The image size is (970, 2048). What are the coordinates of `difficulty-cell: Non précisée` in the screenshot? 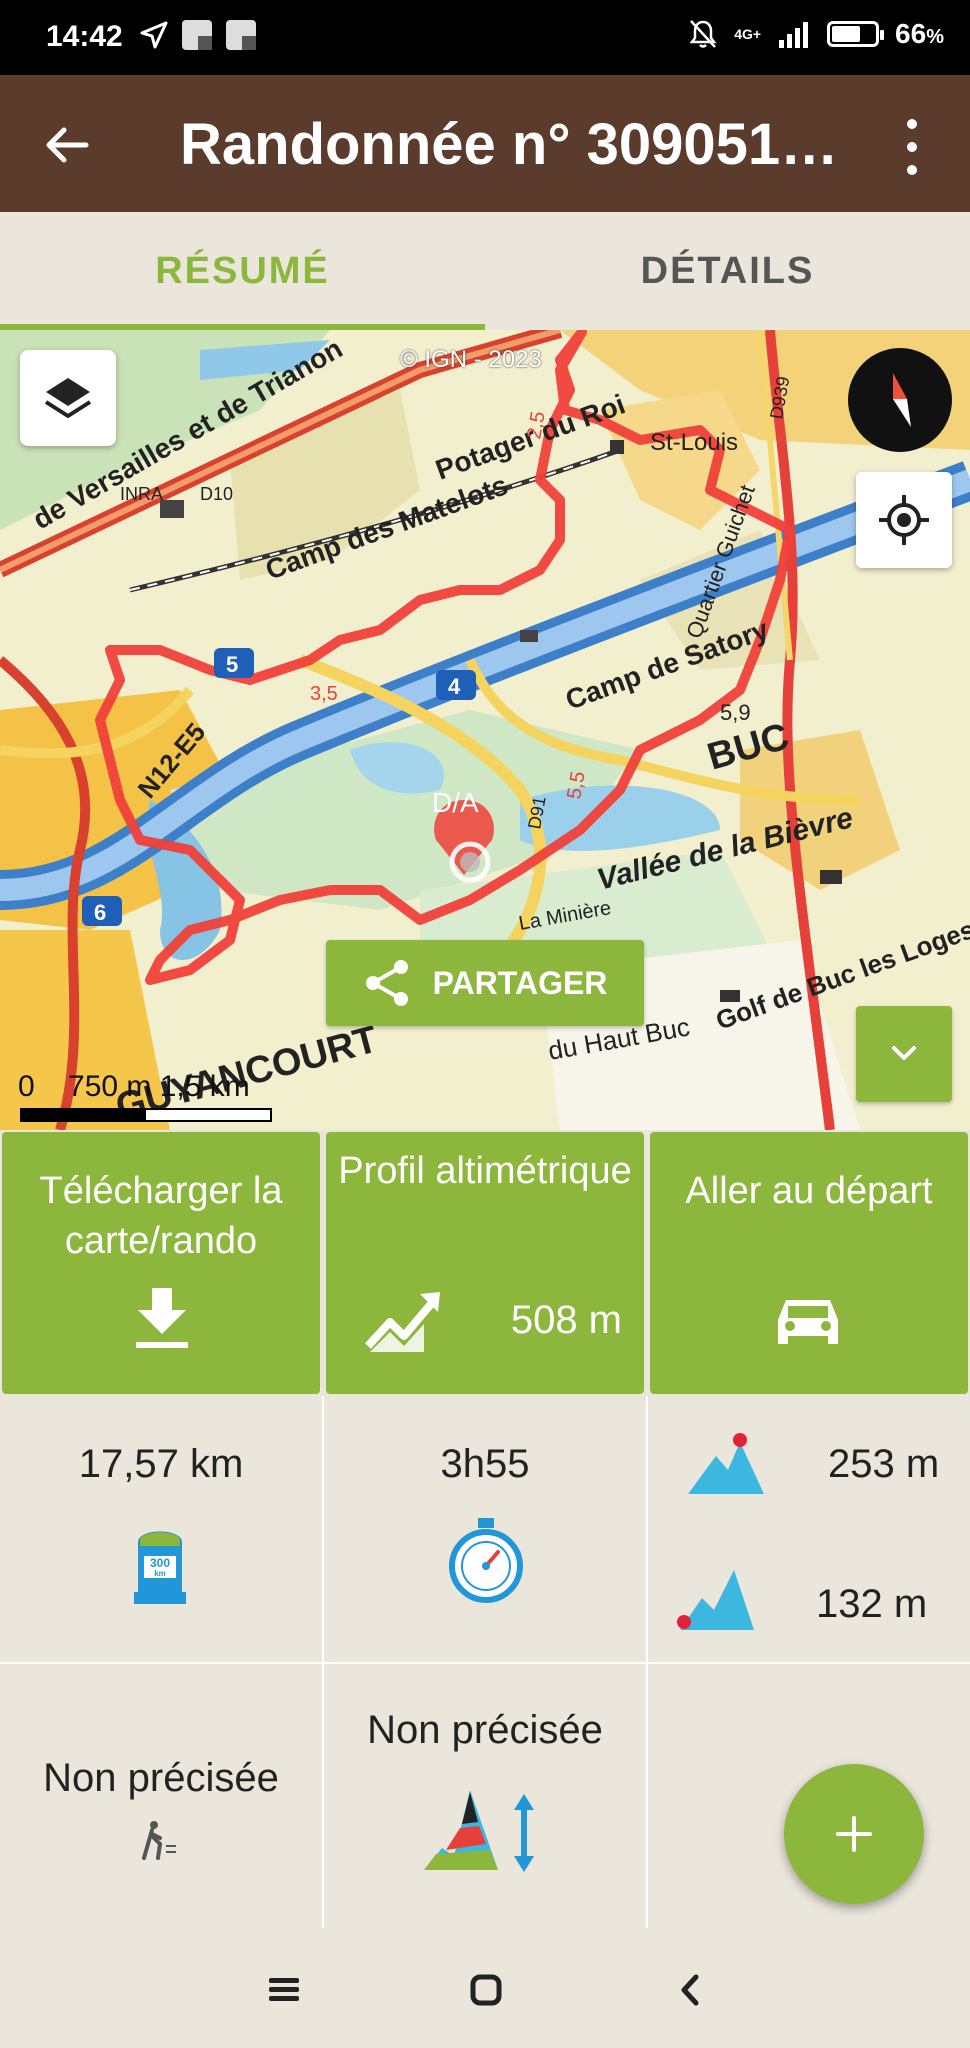 It's located at (486, 1796).